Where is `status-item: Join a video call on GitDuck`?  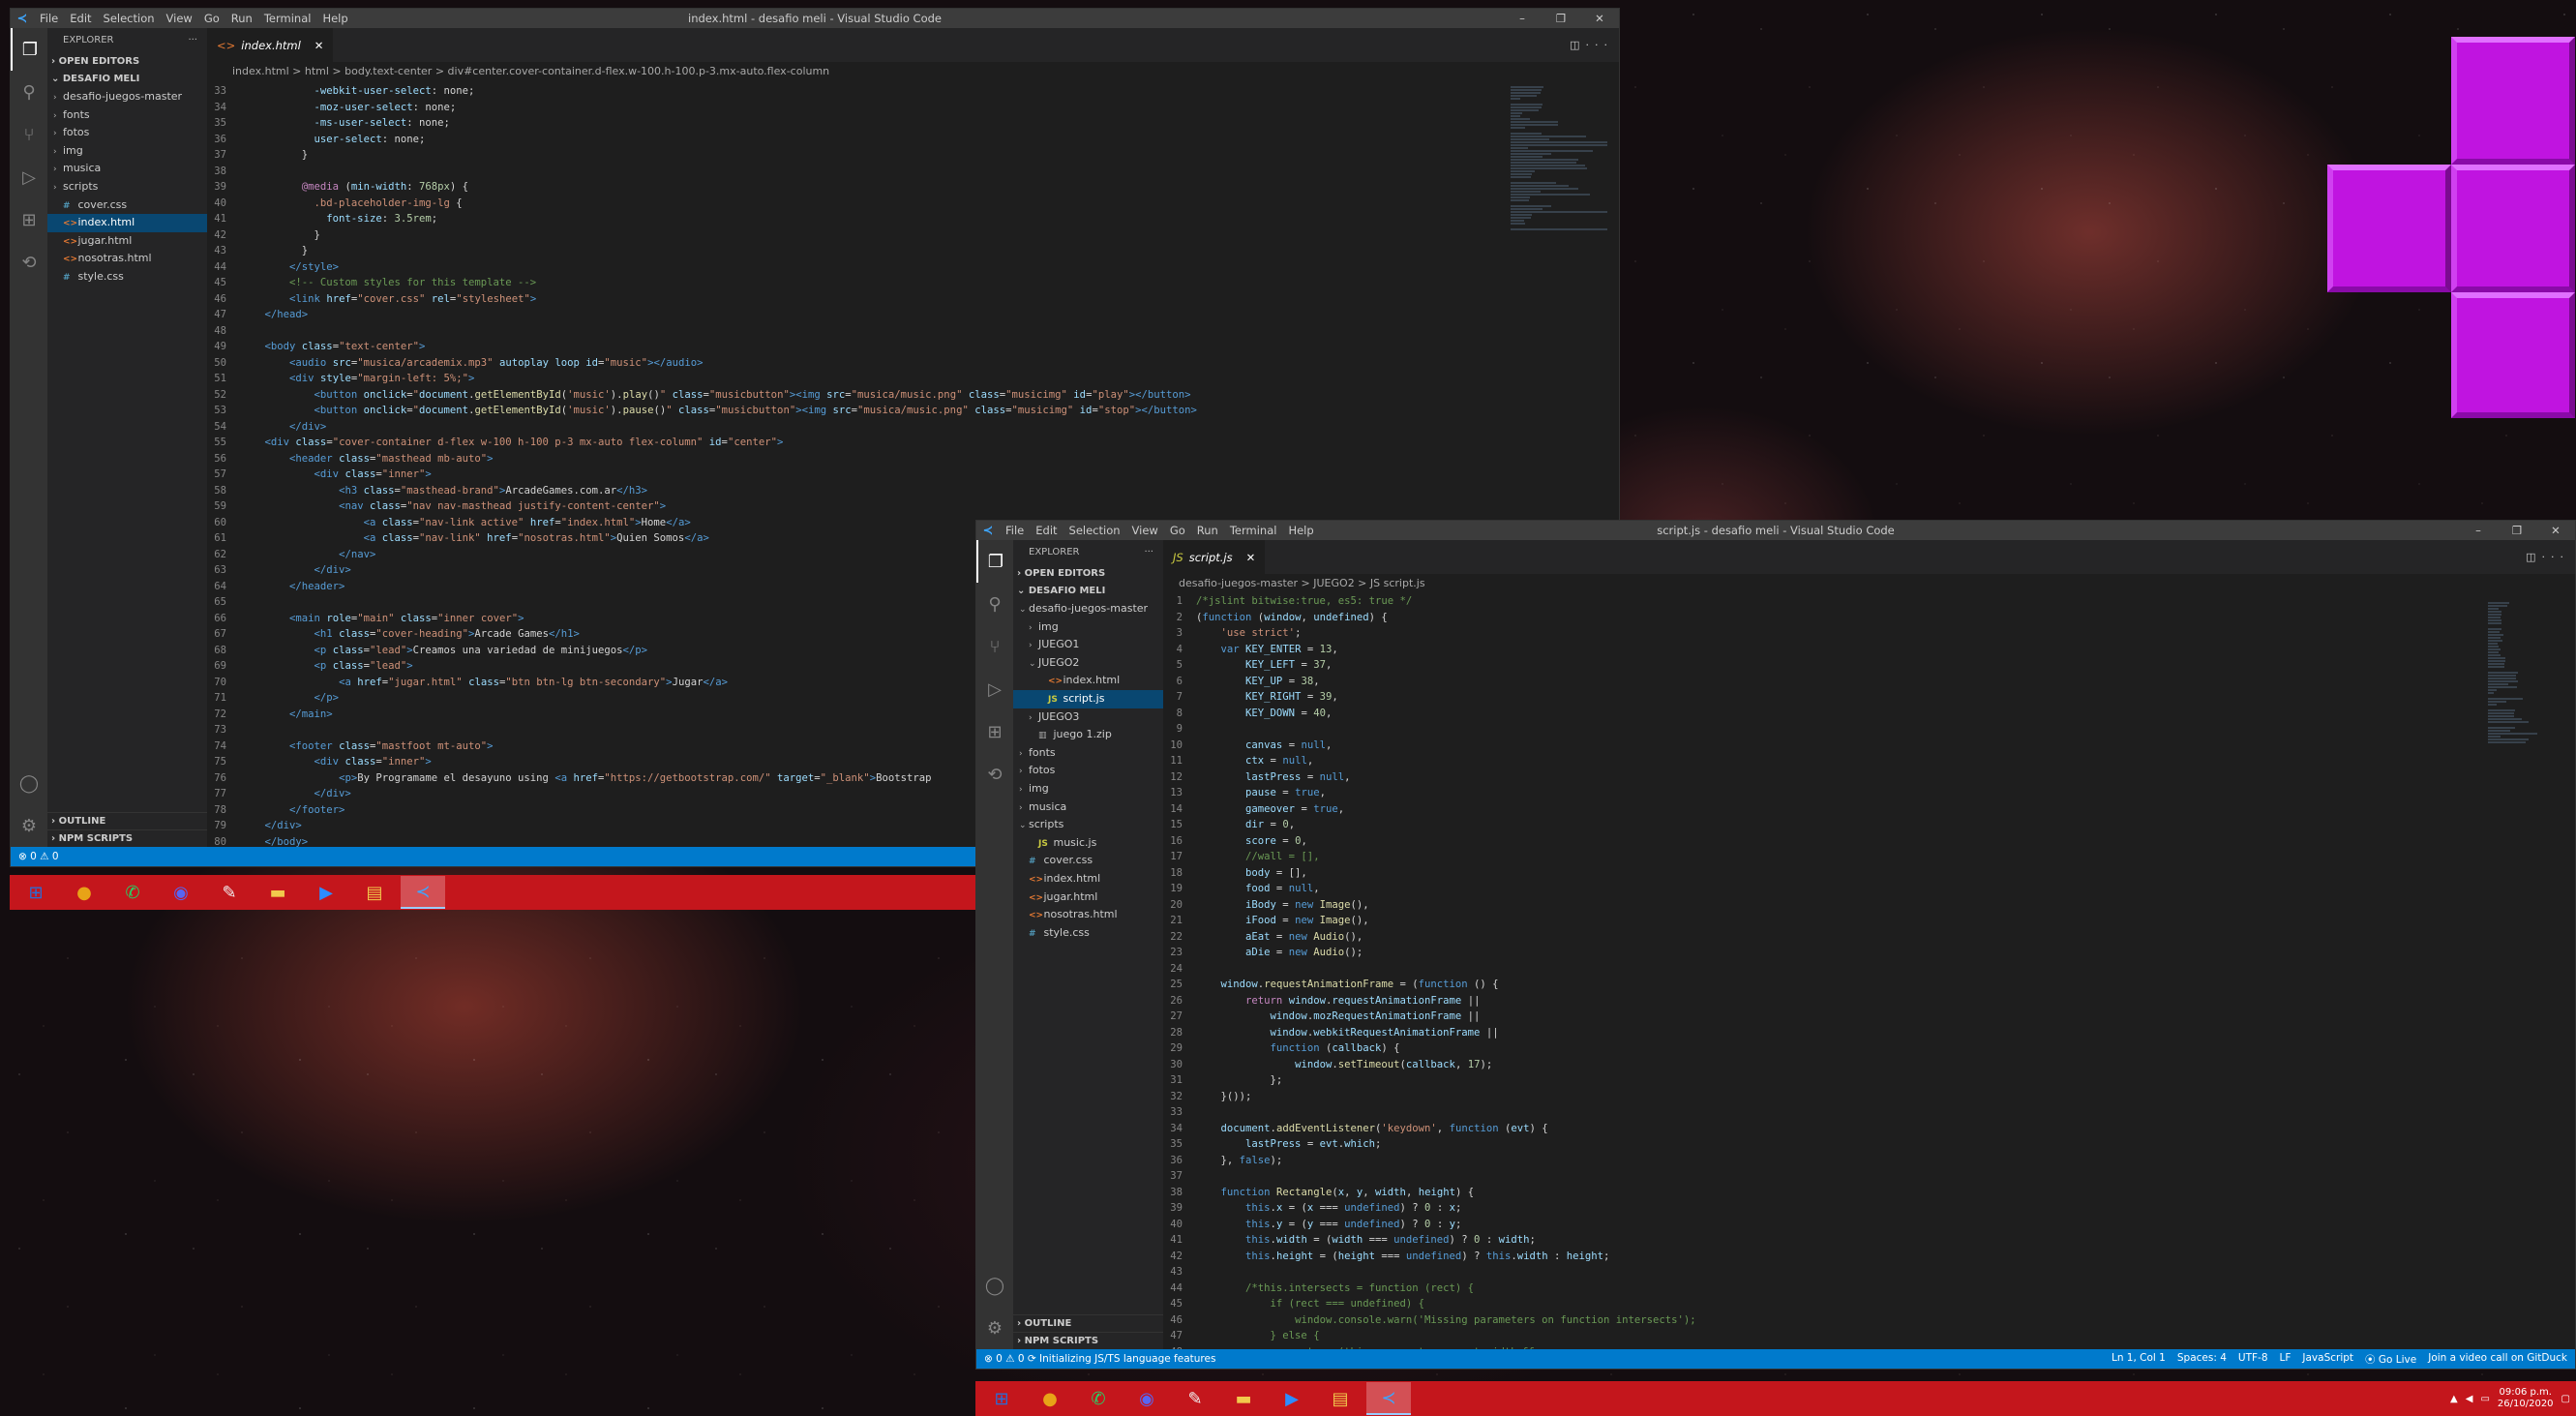
status-item: Join a video call on GitDuck is located at coordinates (2497, 1359).